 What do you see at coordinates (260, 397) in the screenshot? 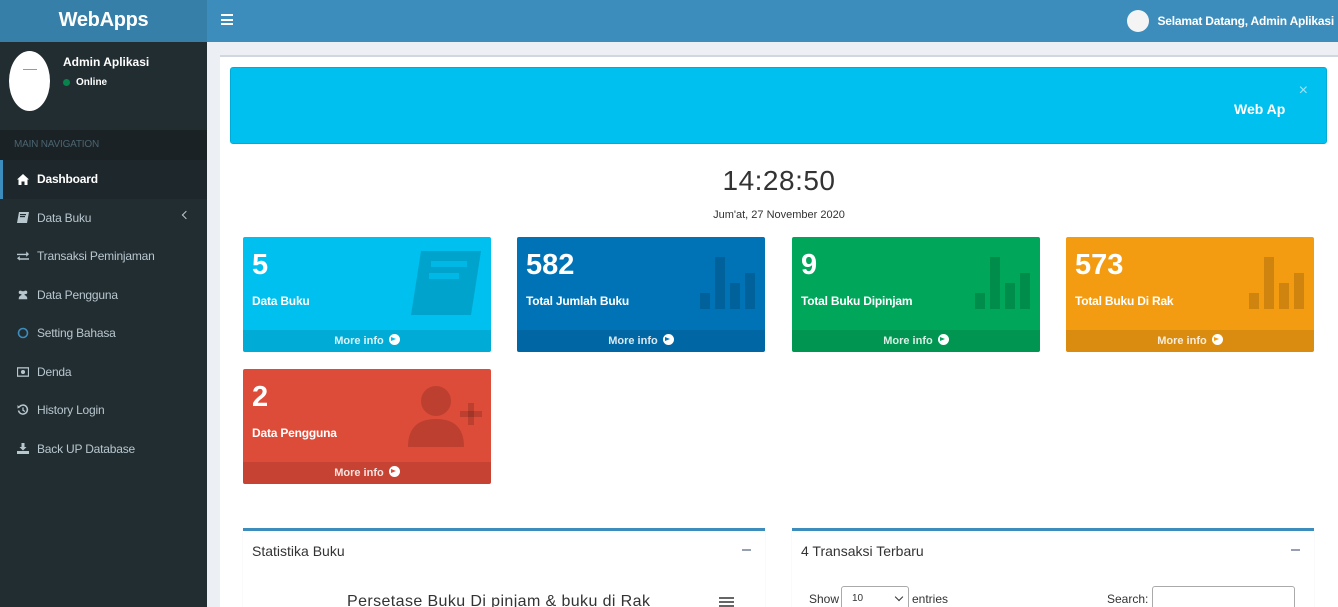
I see `box-value: 2` at bounding box center [260, 397].